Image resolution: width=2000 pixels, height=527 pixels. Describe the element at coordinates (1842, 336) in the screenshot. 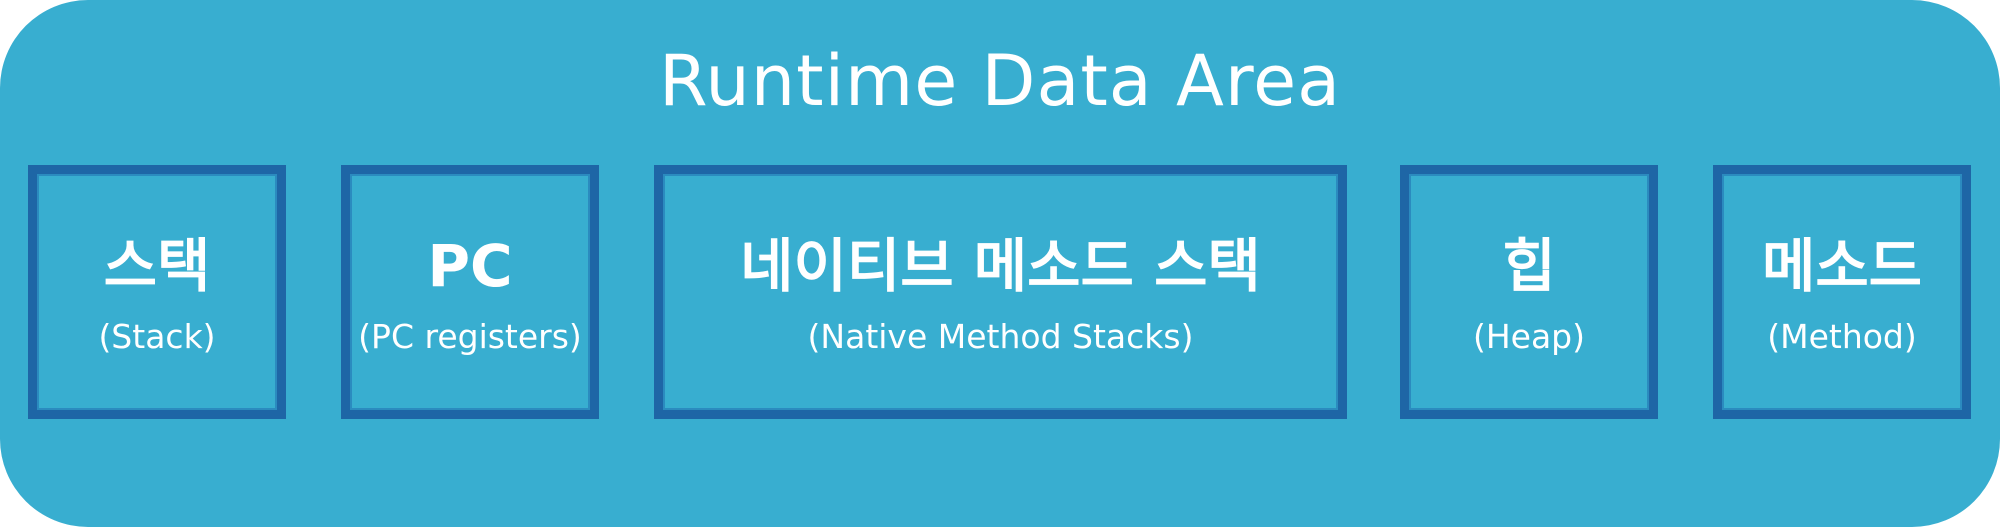

I see `method-area-sublabel: (Method)` at that location.